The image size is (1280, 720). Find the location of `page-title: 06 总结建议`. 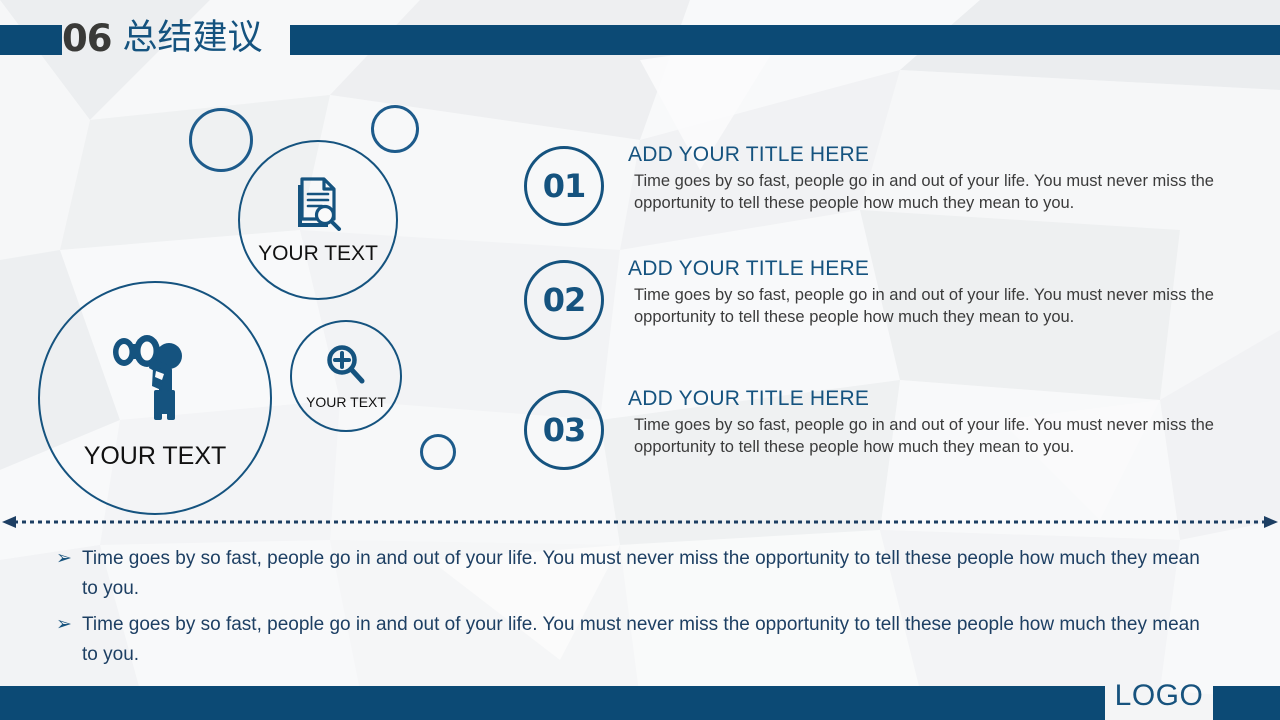

page-title: 06 总结建议 is located at coordinates (162, 38).